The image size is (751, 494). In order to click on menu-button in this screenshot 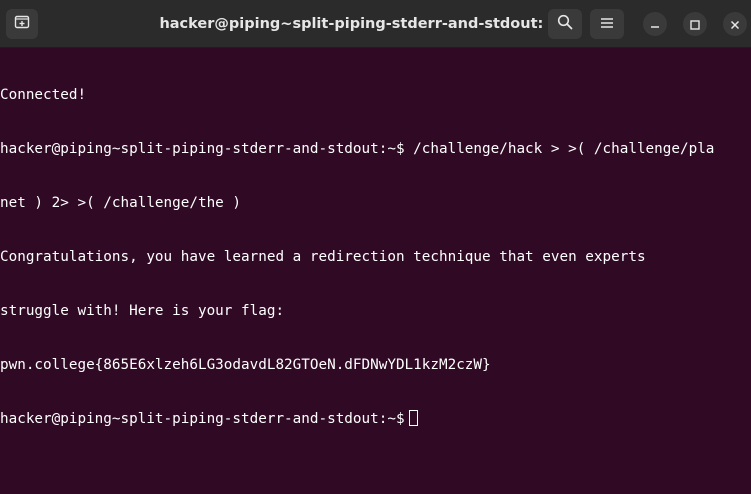, I will do `click(607, 24)`.